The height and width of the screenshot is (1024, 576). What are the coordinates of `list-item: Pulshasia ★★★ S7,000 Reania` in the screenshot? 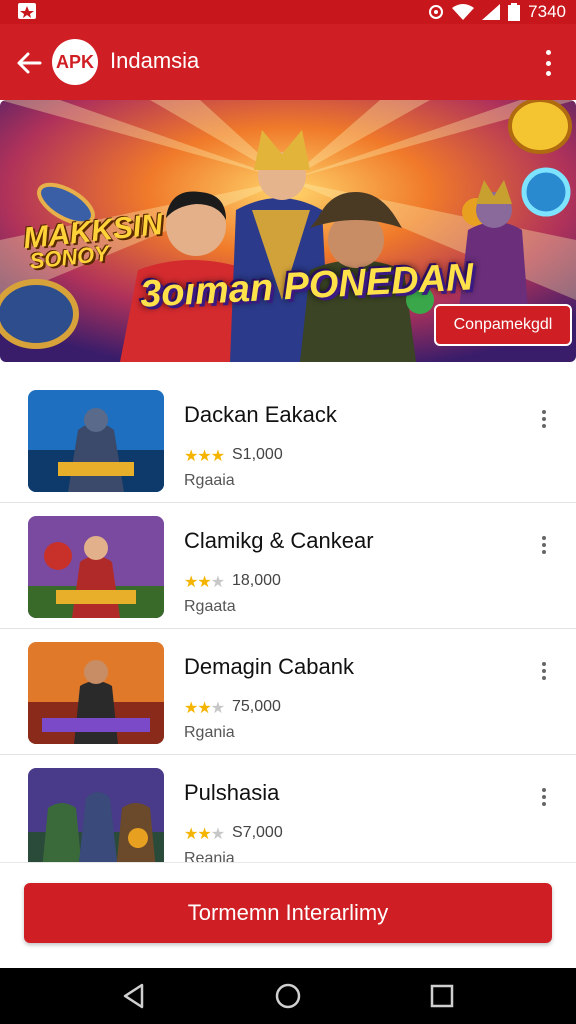 It's located at (288, 808).